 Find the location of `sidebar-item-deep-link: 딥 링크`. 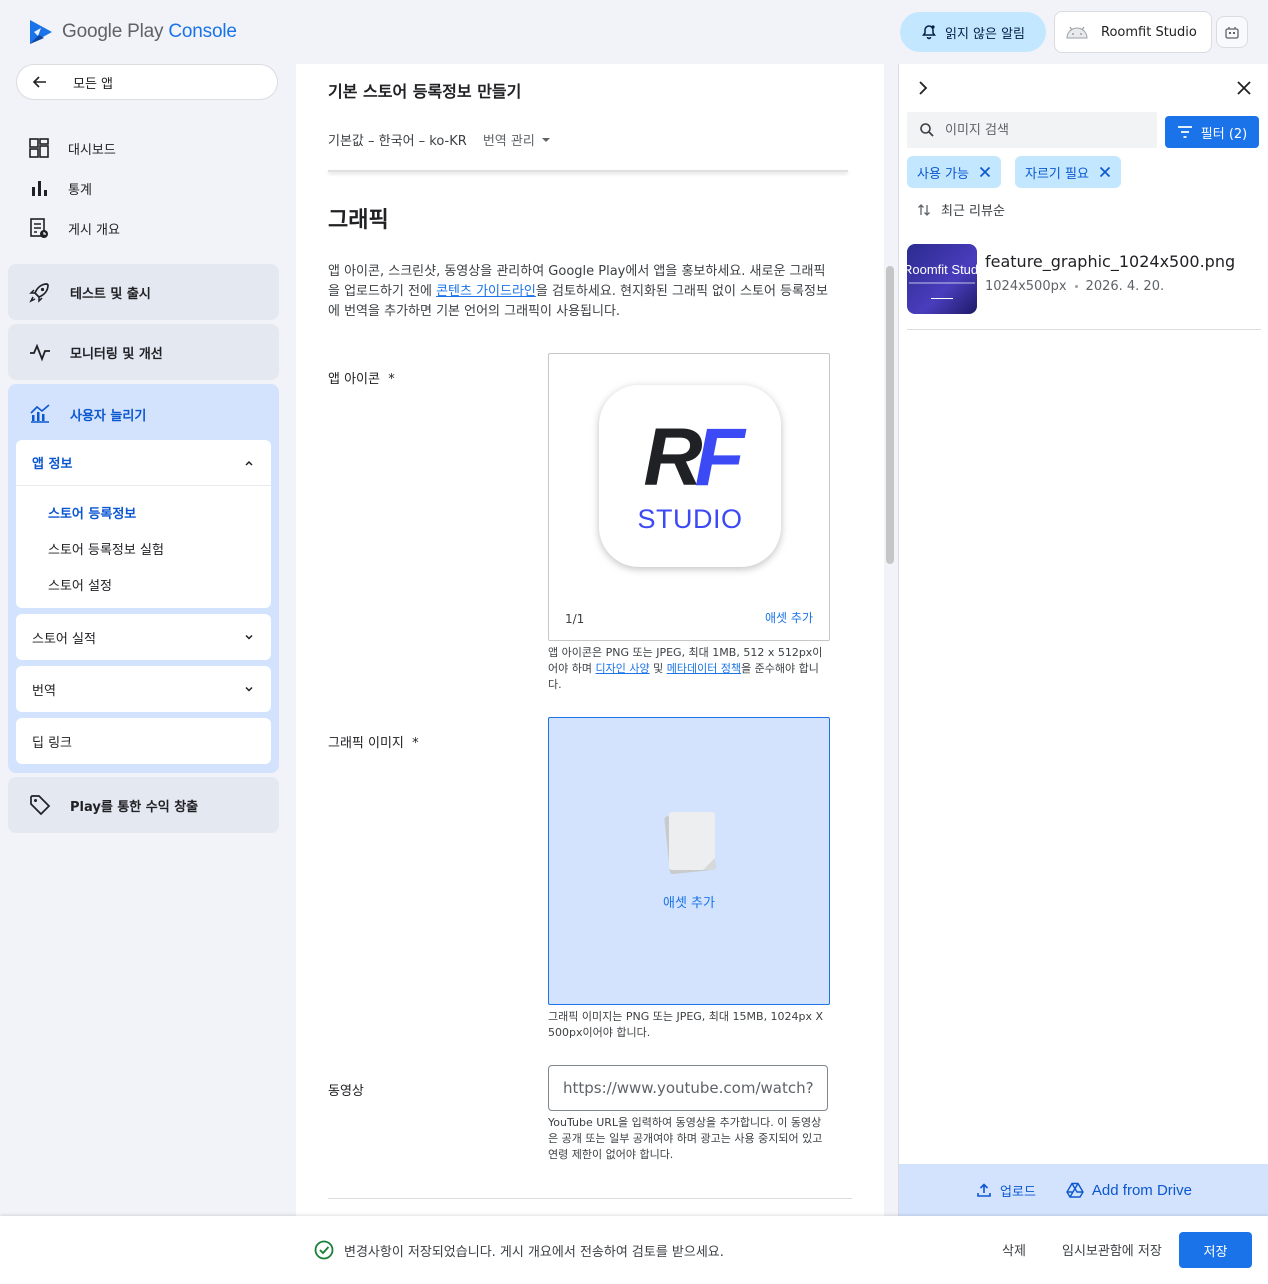

sidebar-item-deep-link: 딥 링크 is located at coordinates (143, 741).